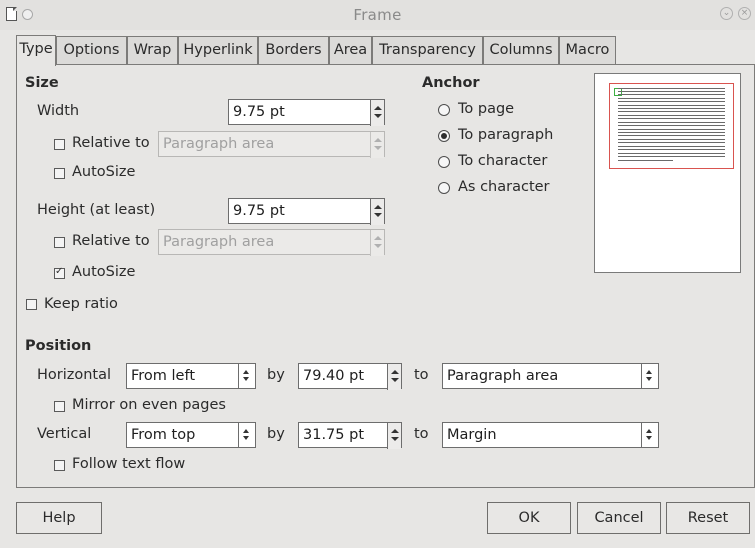  Describe the element at coordinates (111, 143) in the screenshot. I see `width-relative-label: Relative to` at that location.